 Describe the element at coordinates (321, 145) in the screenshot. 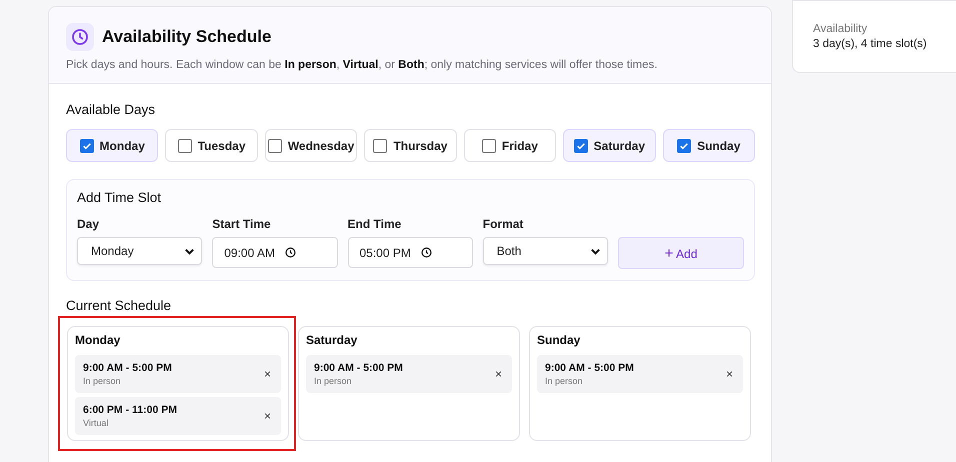

I see `day-label: Wednesday` at that location.